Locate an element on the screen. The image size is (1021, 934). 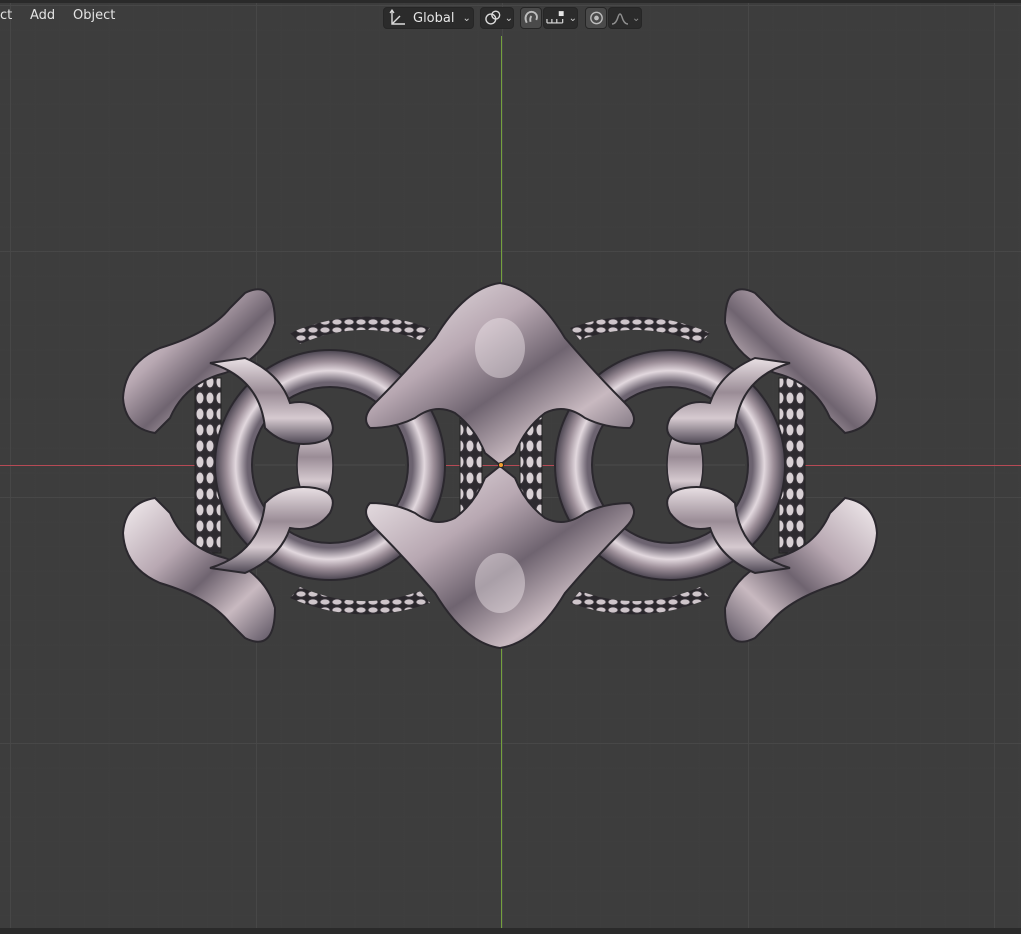
pivot-point-dropdown: ⌄ is located at coordinates (497, 18).